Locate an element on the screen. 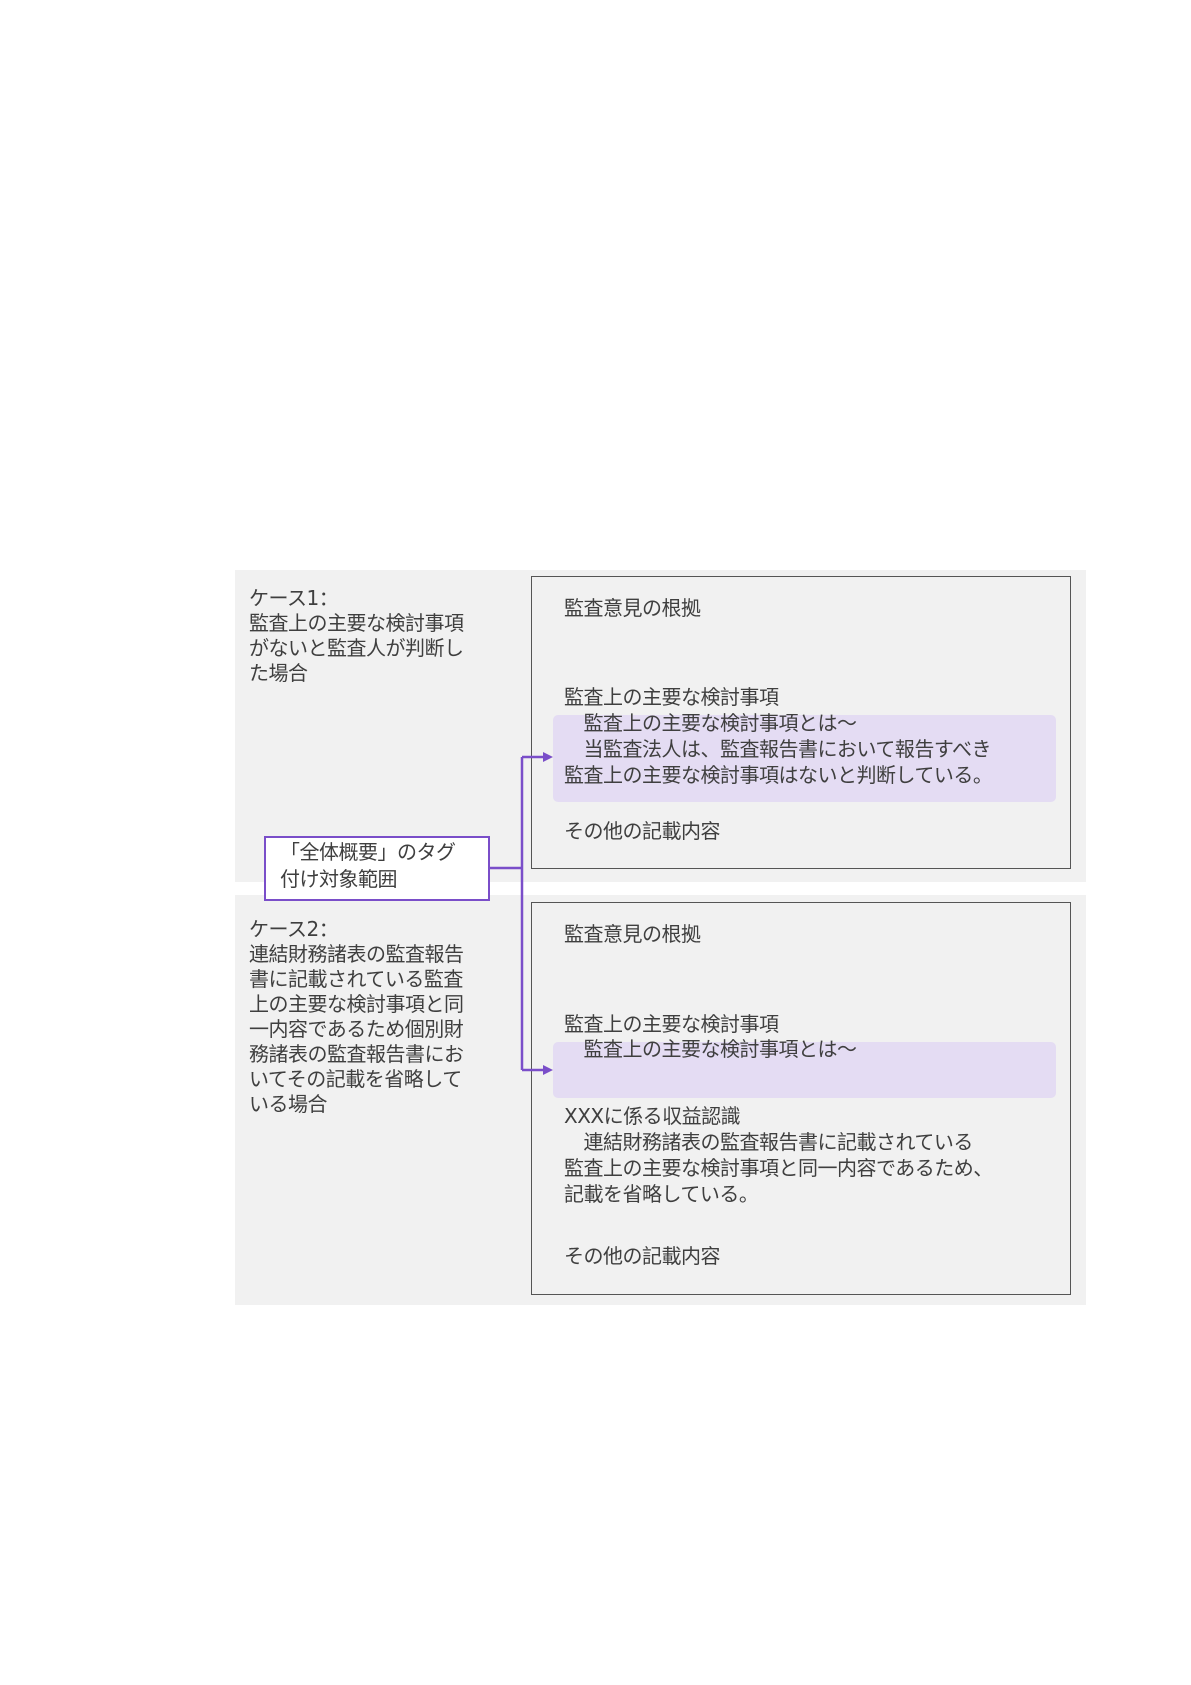 This screenshot has height=1685, width=1191. tag-scope-label: 「全体概要」のタグ 付け対象範囲 is located at coordinates (377, 868).